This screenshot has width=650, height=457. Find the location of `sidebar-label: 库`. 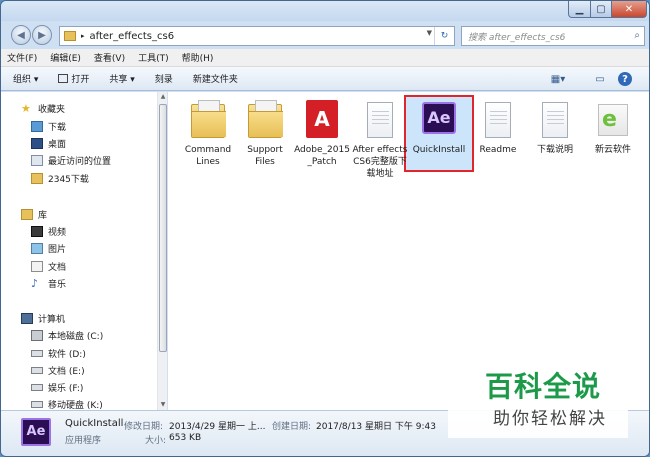

sidebar-label: 库 is located at coordinates (43, 216).